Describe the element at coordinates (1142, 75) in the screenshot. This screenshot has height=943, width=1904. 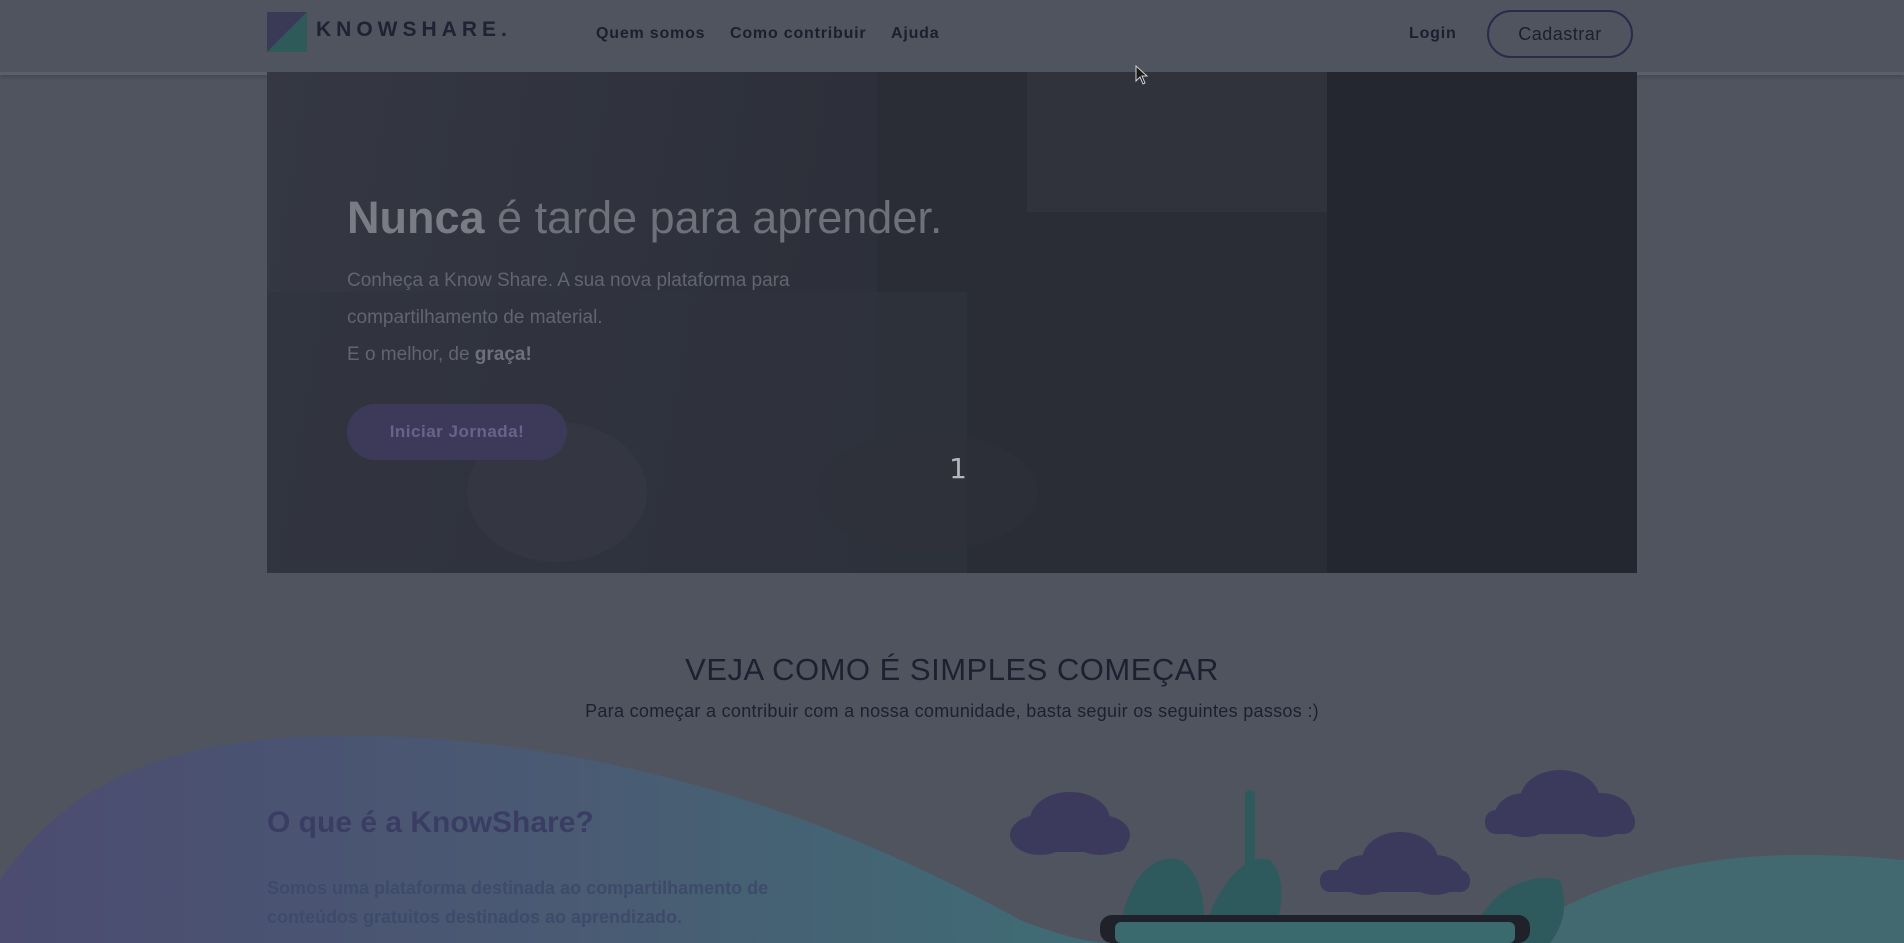
I see `mouse-cursor-icon` at that location.